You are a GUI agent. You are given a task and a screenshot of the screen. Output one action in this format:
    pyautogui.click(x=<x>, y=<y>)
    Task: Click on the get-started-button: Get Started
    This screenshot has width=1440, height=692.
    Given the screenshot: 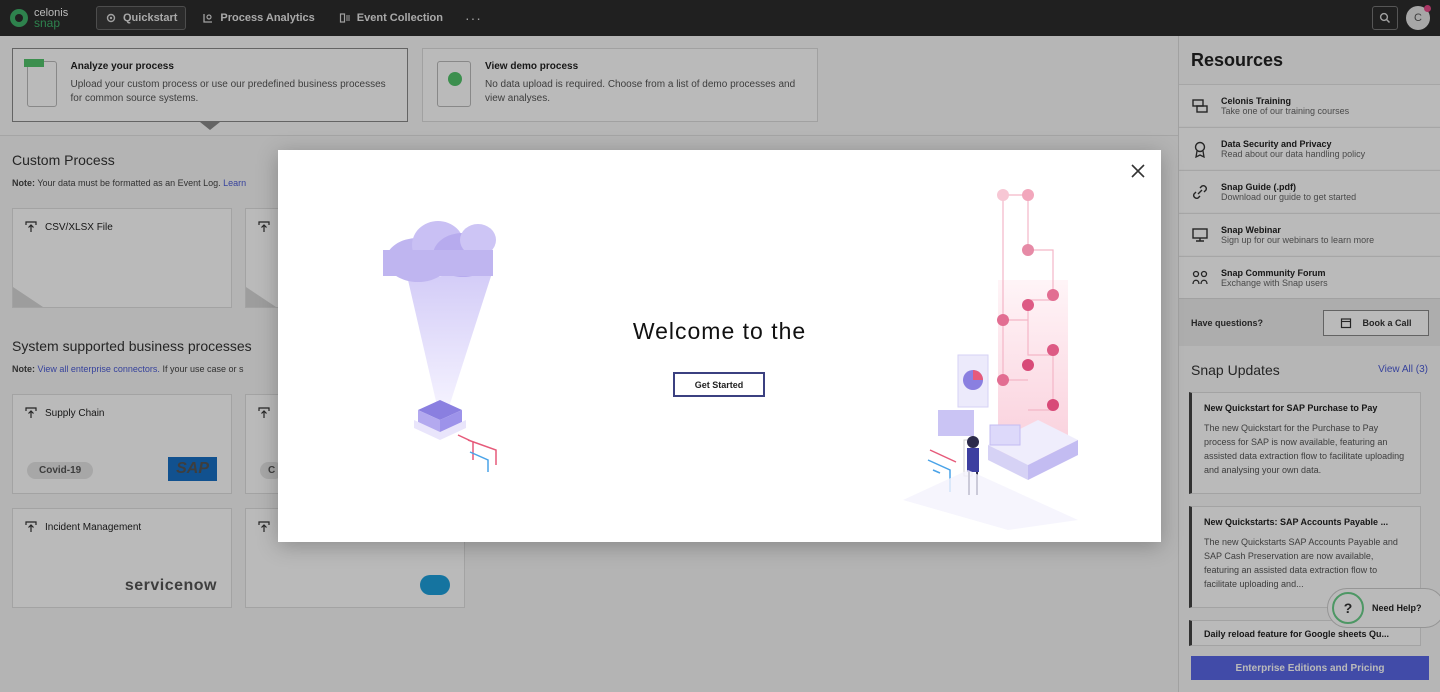 What is the action you would take?
    pyautogui.click(x=719, y=384)
    